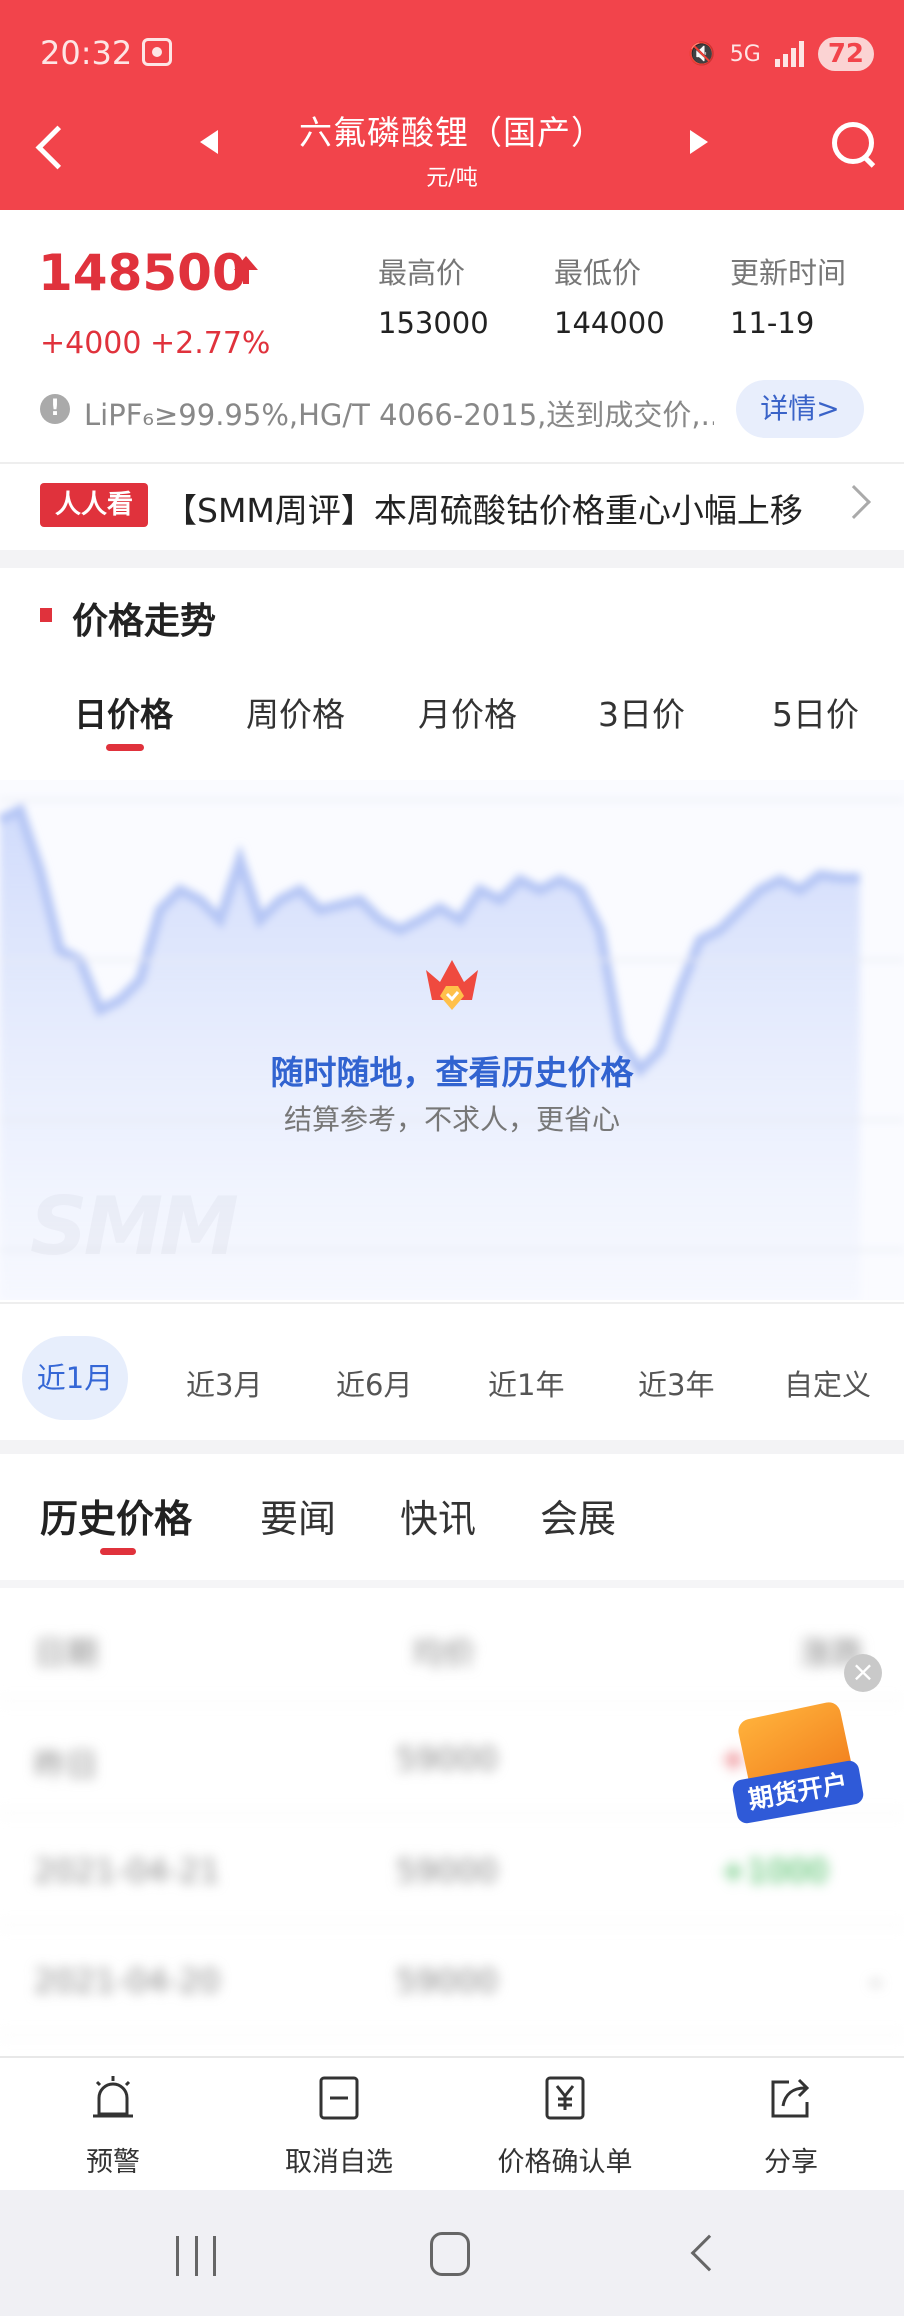  I want to click on current-price: 148500, so click(142, 273).